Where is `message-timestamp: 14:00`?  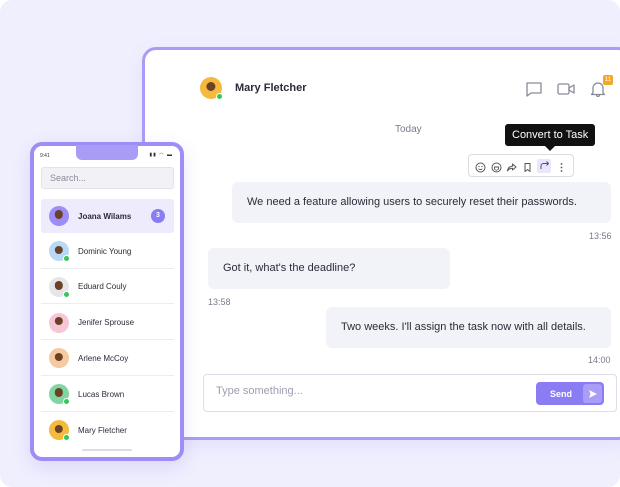
message-timestamp: 14:00 is located at coordinates (599, 360).